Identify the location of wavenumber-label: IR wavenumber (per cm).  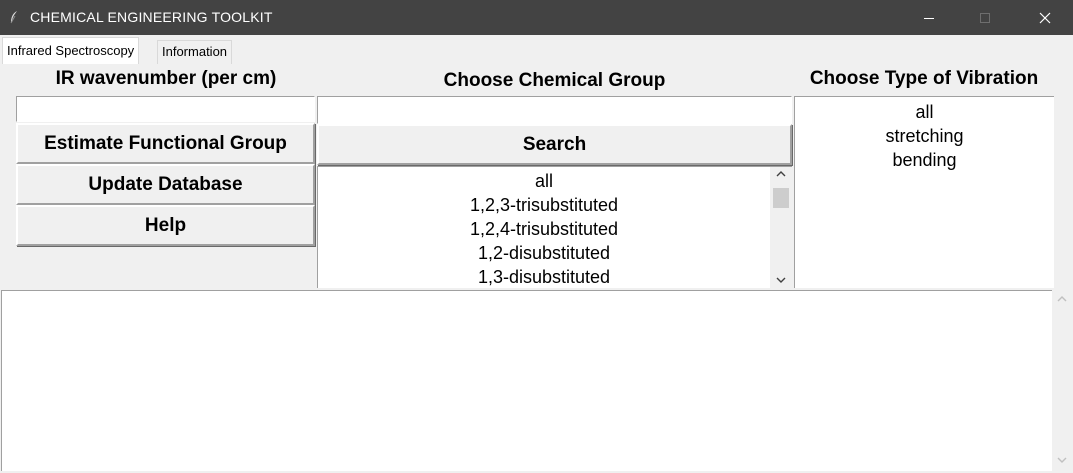
(166, 78).